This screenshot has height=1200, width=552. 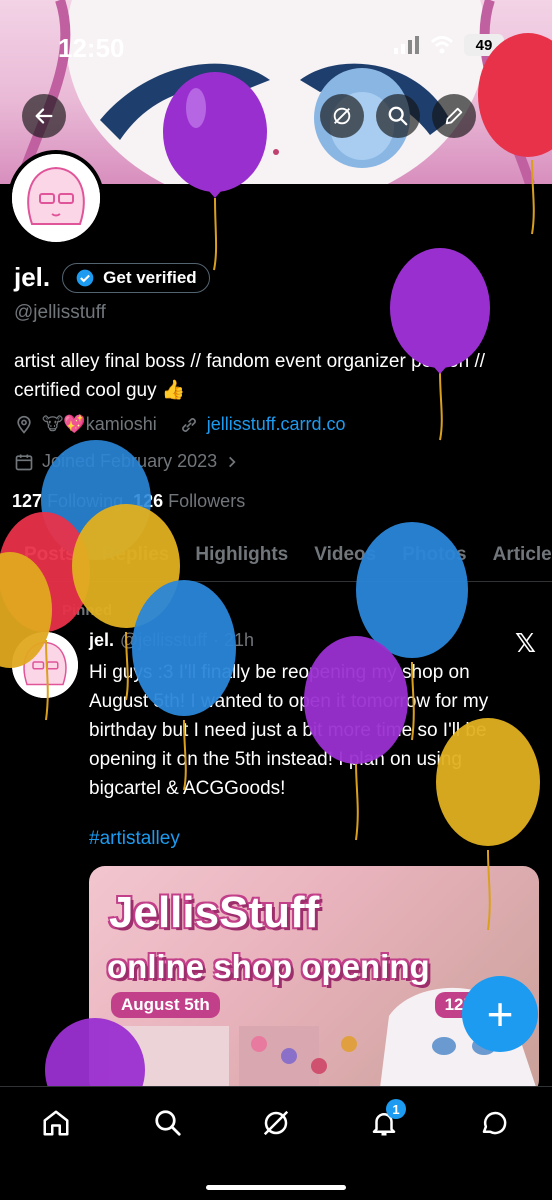 I want to click on plus-icon: +, so click(x=500, y=1014).